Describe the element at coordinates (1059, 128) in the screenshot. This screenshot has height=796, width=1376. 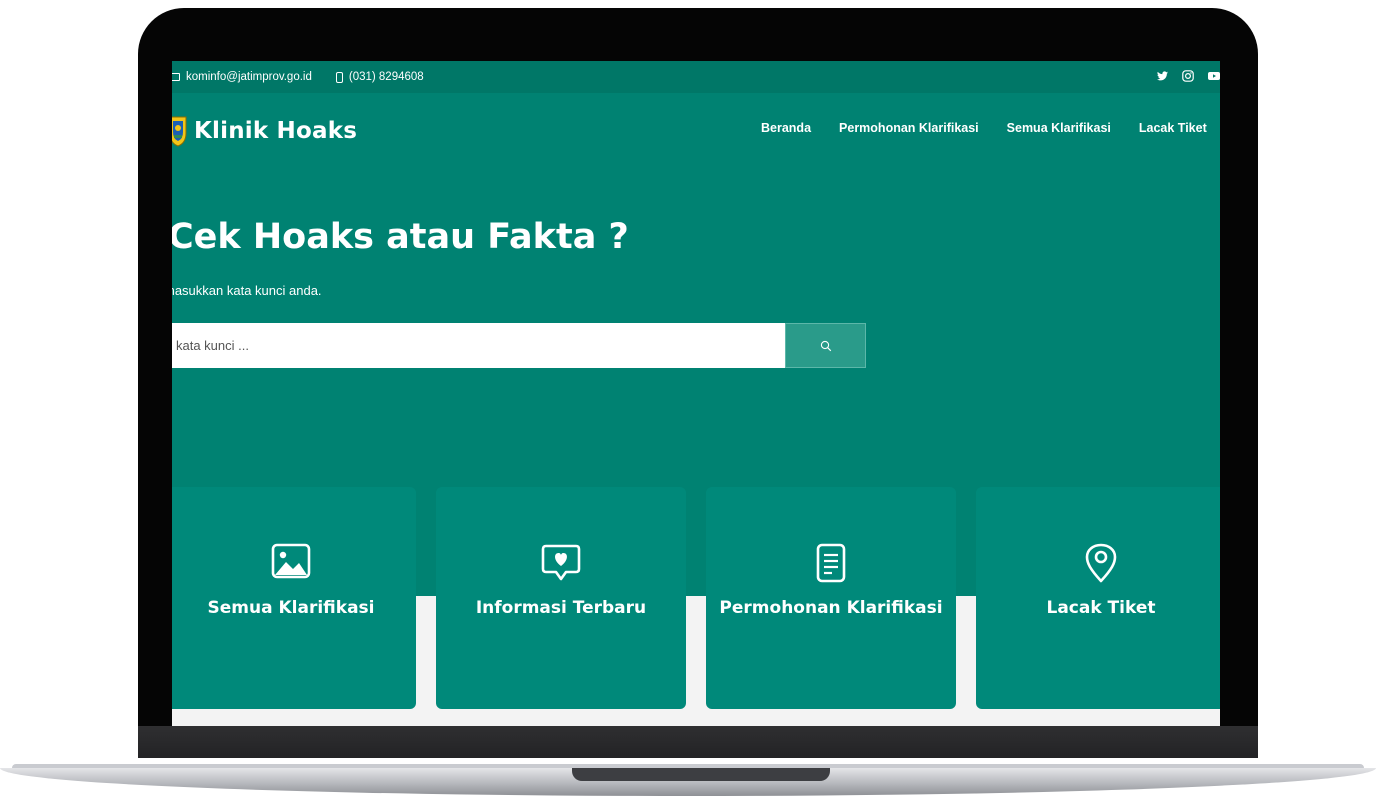
I see `nav-item-semua-klarifikasi: Semua Klarifikasi` at that location.